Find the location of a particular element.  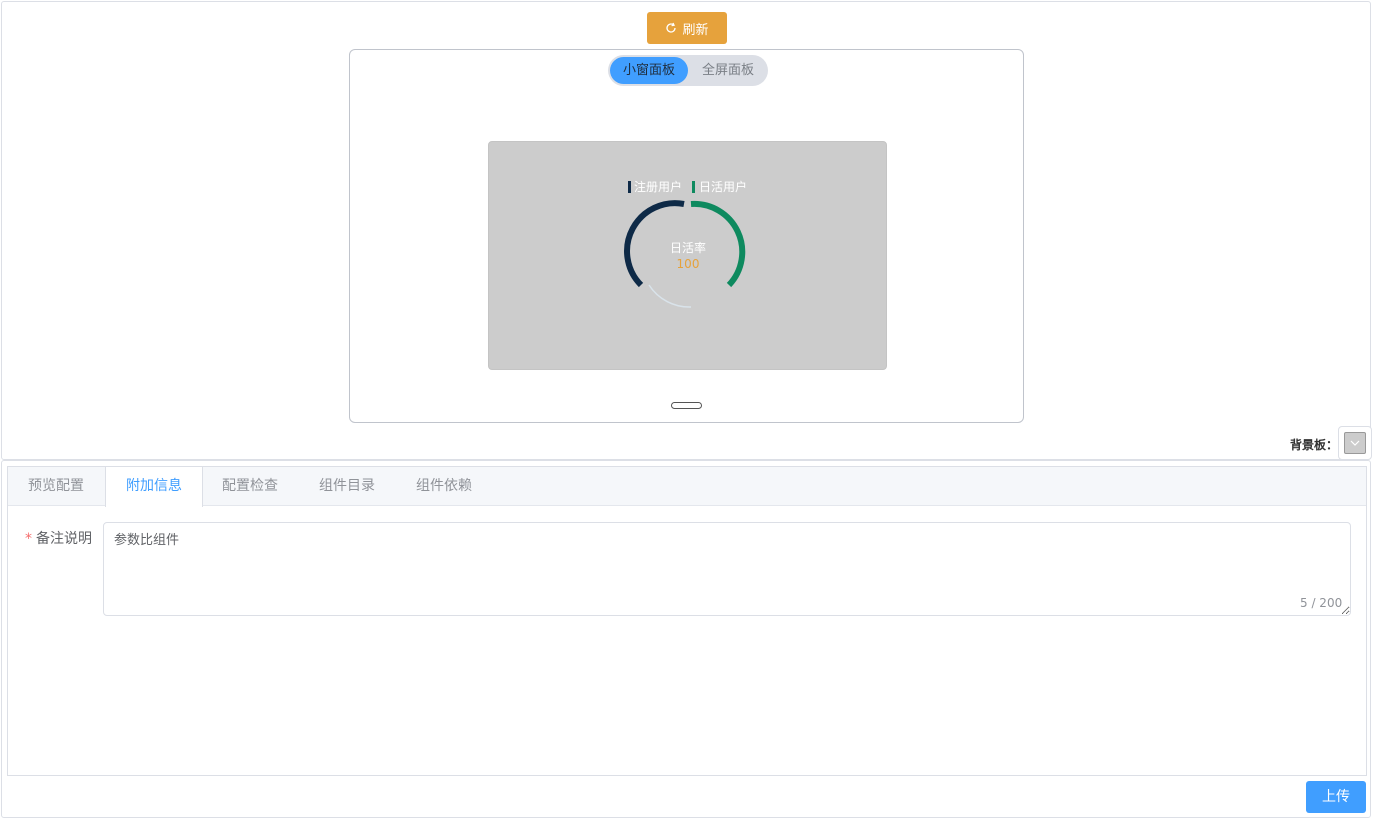

tab-preview-config: 预览配置 is located at coordinates (56, 486).